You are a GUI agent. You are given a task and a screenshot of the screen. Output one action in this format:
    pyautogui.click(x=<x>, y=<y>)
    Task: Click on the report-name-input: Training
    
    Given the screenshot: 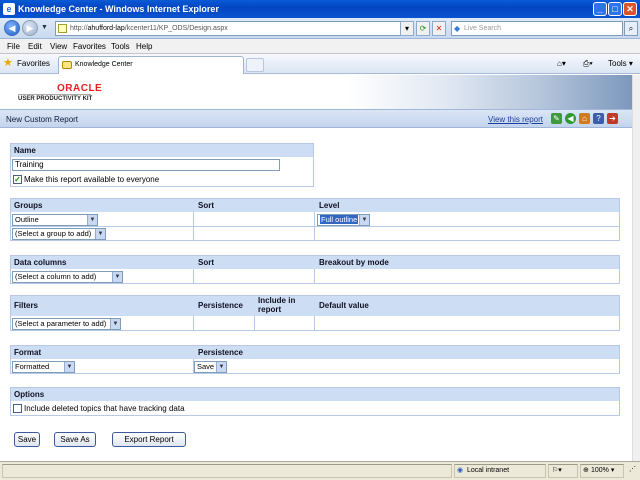 What is the action you would take?
    pyautogui.click(x=146, y=165)
    